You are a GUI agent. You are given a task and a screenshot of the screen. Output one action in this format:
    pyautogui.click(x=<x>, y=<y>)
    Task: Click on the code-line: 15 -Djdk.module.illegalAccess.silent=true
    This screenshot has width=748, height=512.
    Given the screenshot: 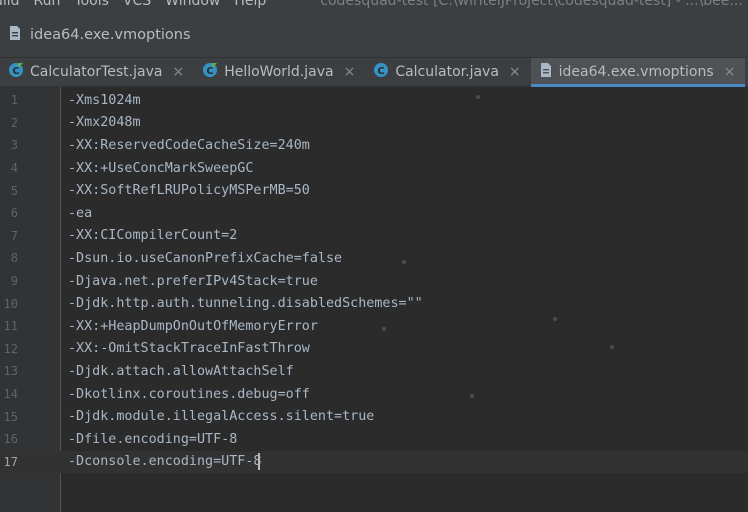 What is the action you would take?
    pyautogui.click(x=374, y=416)
    